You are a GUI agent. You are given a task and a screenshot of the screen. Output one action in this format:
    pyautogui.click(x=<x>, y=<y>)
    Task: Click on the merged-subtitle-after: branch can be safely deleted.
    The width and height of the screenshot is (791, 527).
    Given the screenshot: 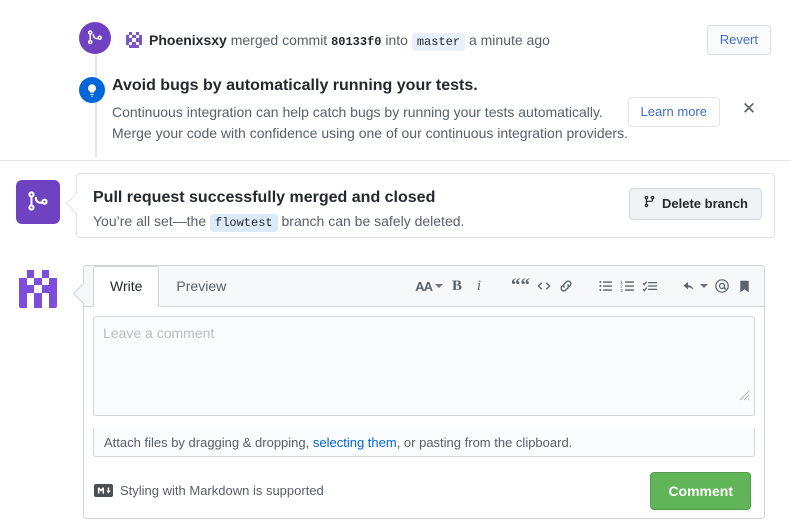 What is the action you would take?
    pyautogui.click(x=373, y=221)
    